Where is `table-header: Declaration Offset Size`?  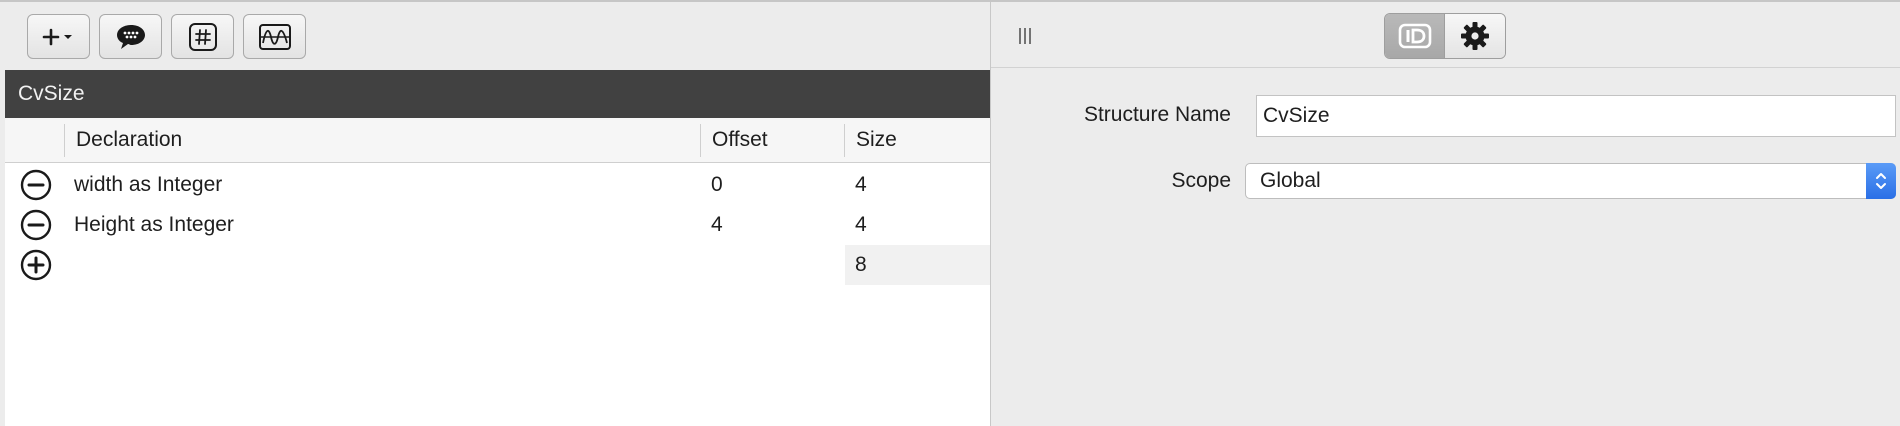 table-header: Declaration Offset Size is located at coordinates (497, 140).